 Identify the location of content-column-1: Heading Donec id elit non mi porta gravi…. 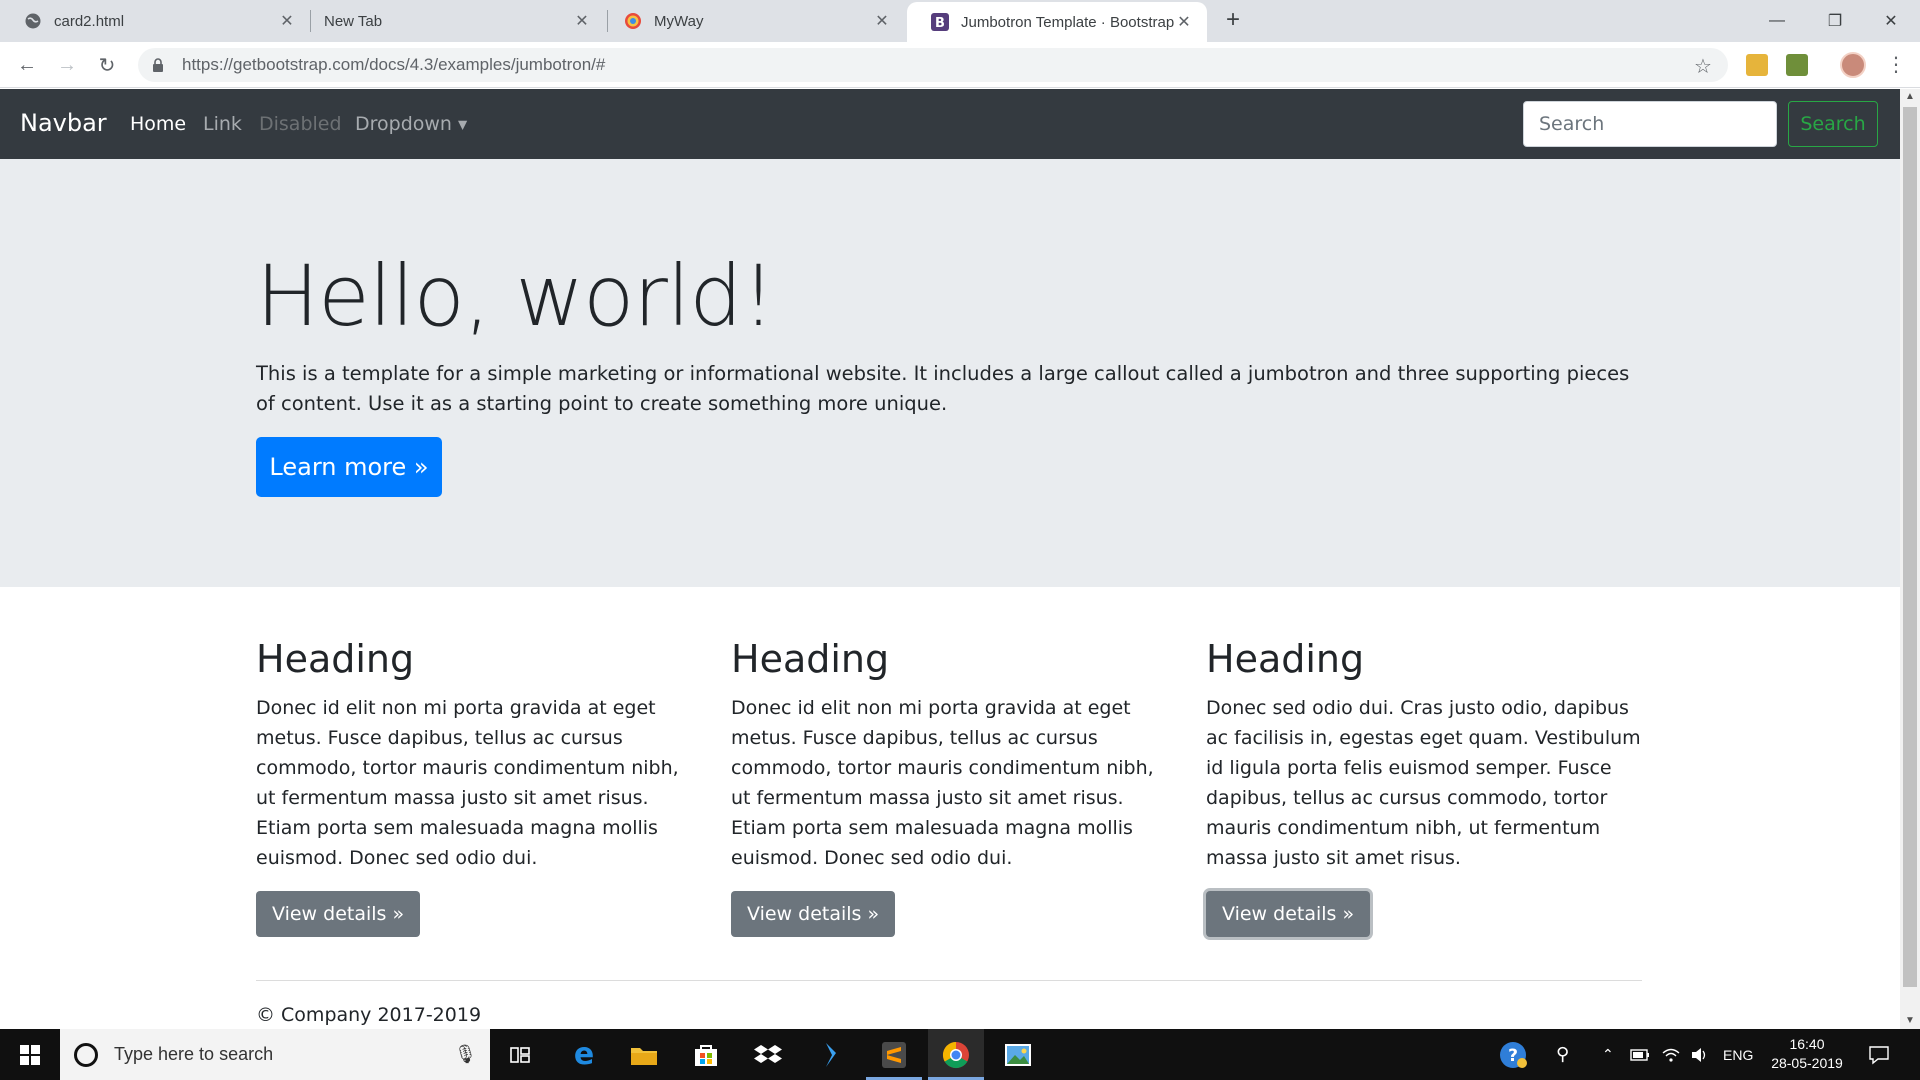
(476, 787).